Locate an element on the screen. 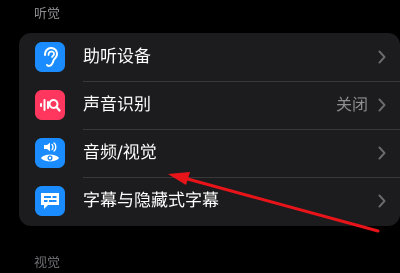 Image resolution: width=400 pixels, height=273 pixels. row-label: 助听设备 is located at coordinates (117, 57).